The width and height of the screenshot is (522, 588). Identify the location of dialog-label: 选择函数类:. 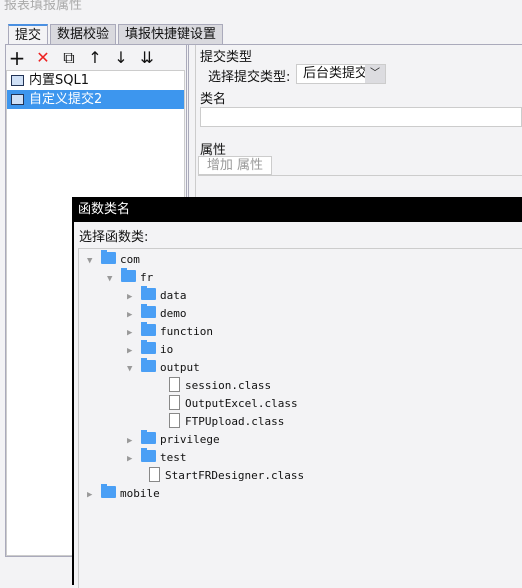
(114, 237).